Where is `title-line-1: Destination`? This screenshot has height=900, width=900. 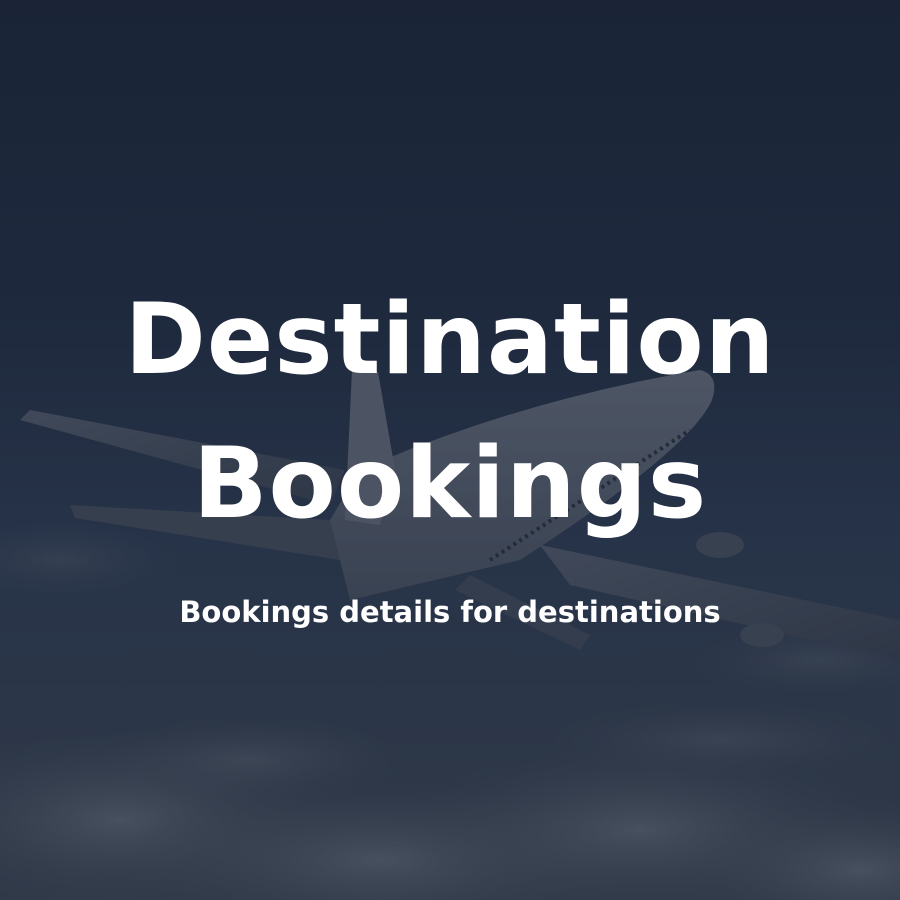 title-line-1: Destination is located at coordinates (450, 340).